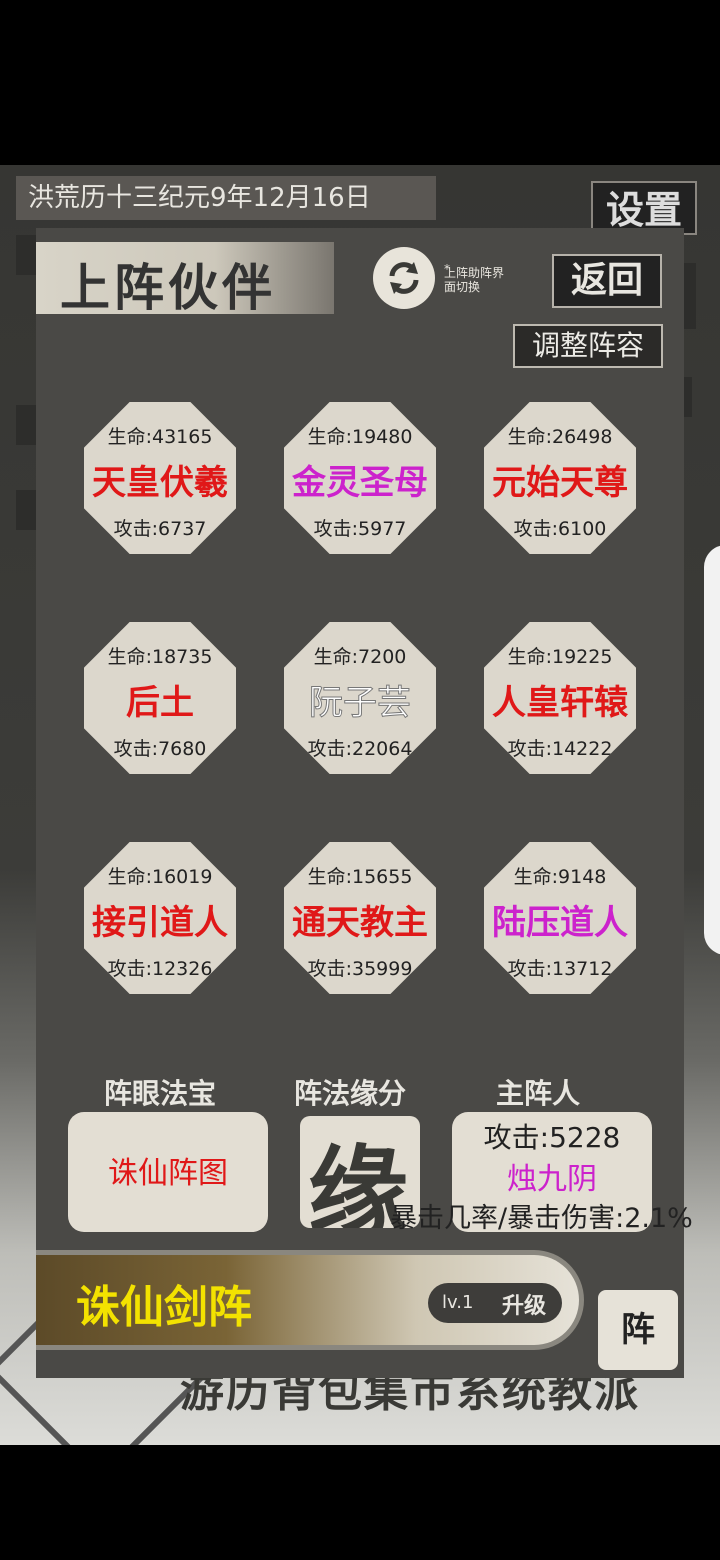 The width and height of the screenshot is (720, 1560). Describe the element at coordinates (560, 877) in the screenshot. I see `partner-hp: 生命:9148` at that location.